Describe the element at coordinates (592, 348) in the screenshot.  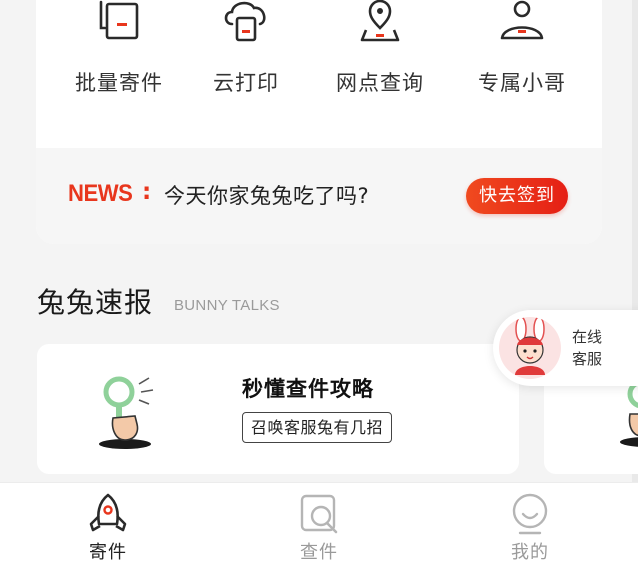
I see `customer-service-label: 在线 客服` at that location.